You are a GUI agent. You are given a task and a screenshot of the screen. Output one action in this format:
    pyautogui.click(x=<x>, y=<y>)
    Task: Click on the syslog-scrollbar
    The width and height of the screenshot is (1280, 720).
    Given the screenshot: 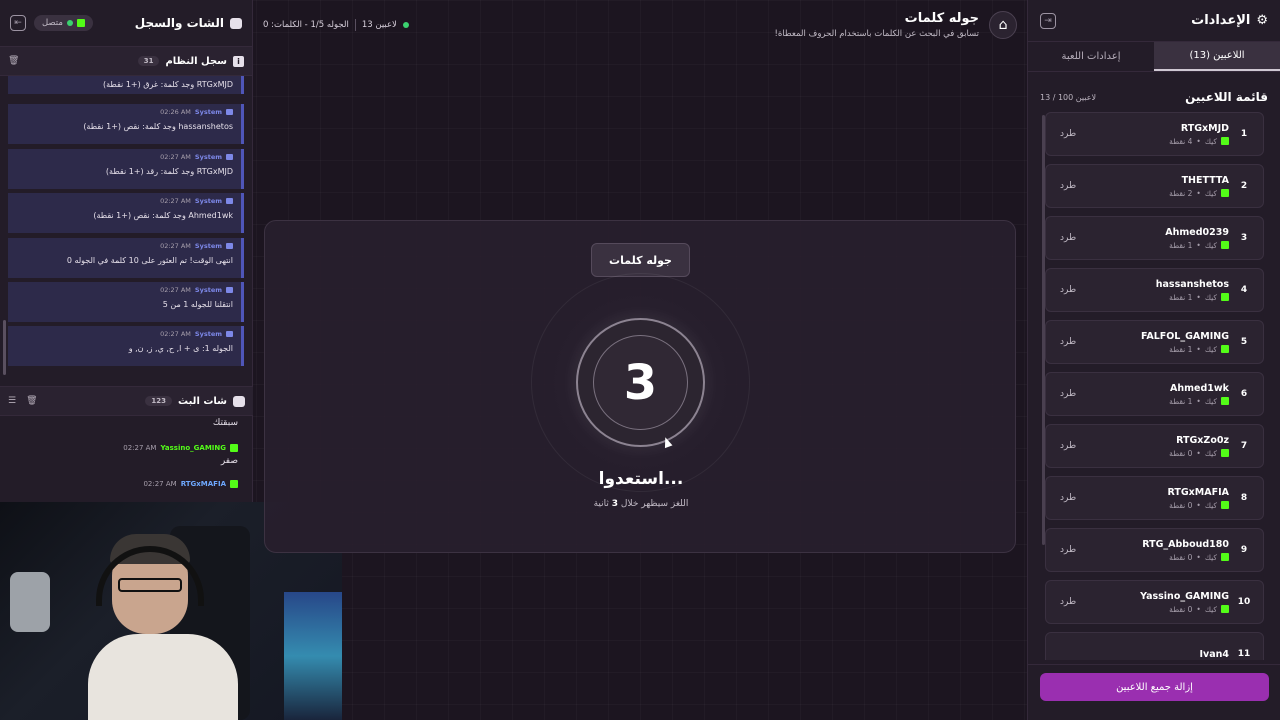 What is the action you would take?
    pyautogui.click(x=4, y=347)
    